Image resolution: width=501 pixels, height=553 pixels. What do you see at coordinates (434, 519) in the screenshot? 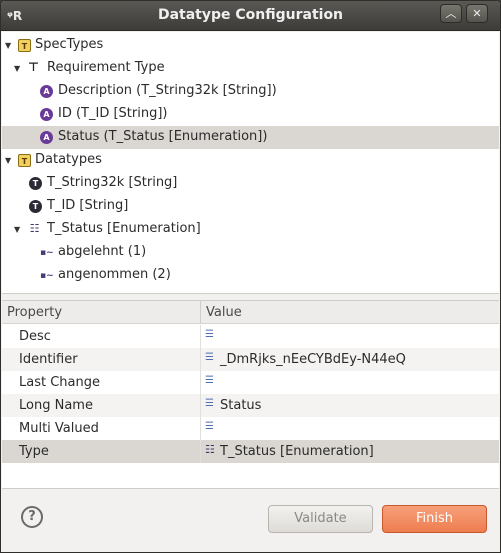
I see `finish-button: Finish` at bounding box center [434, 519].